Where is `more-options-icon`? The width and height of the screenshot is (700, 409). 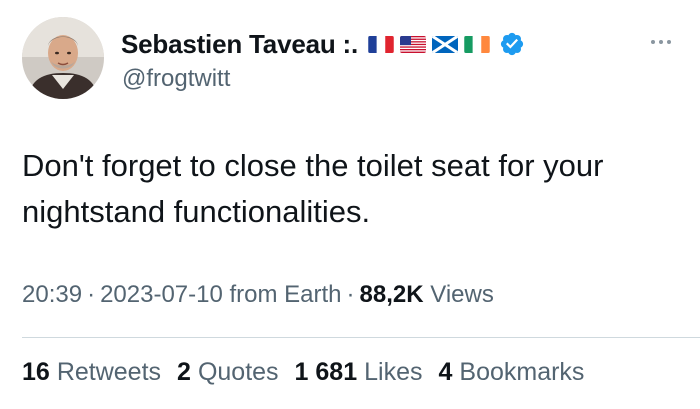 more-options-icon is located at coordinates (661, 42).